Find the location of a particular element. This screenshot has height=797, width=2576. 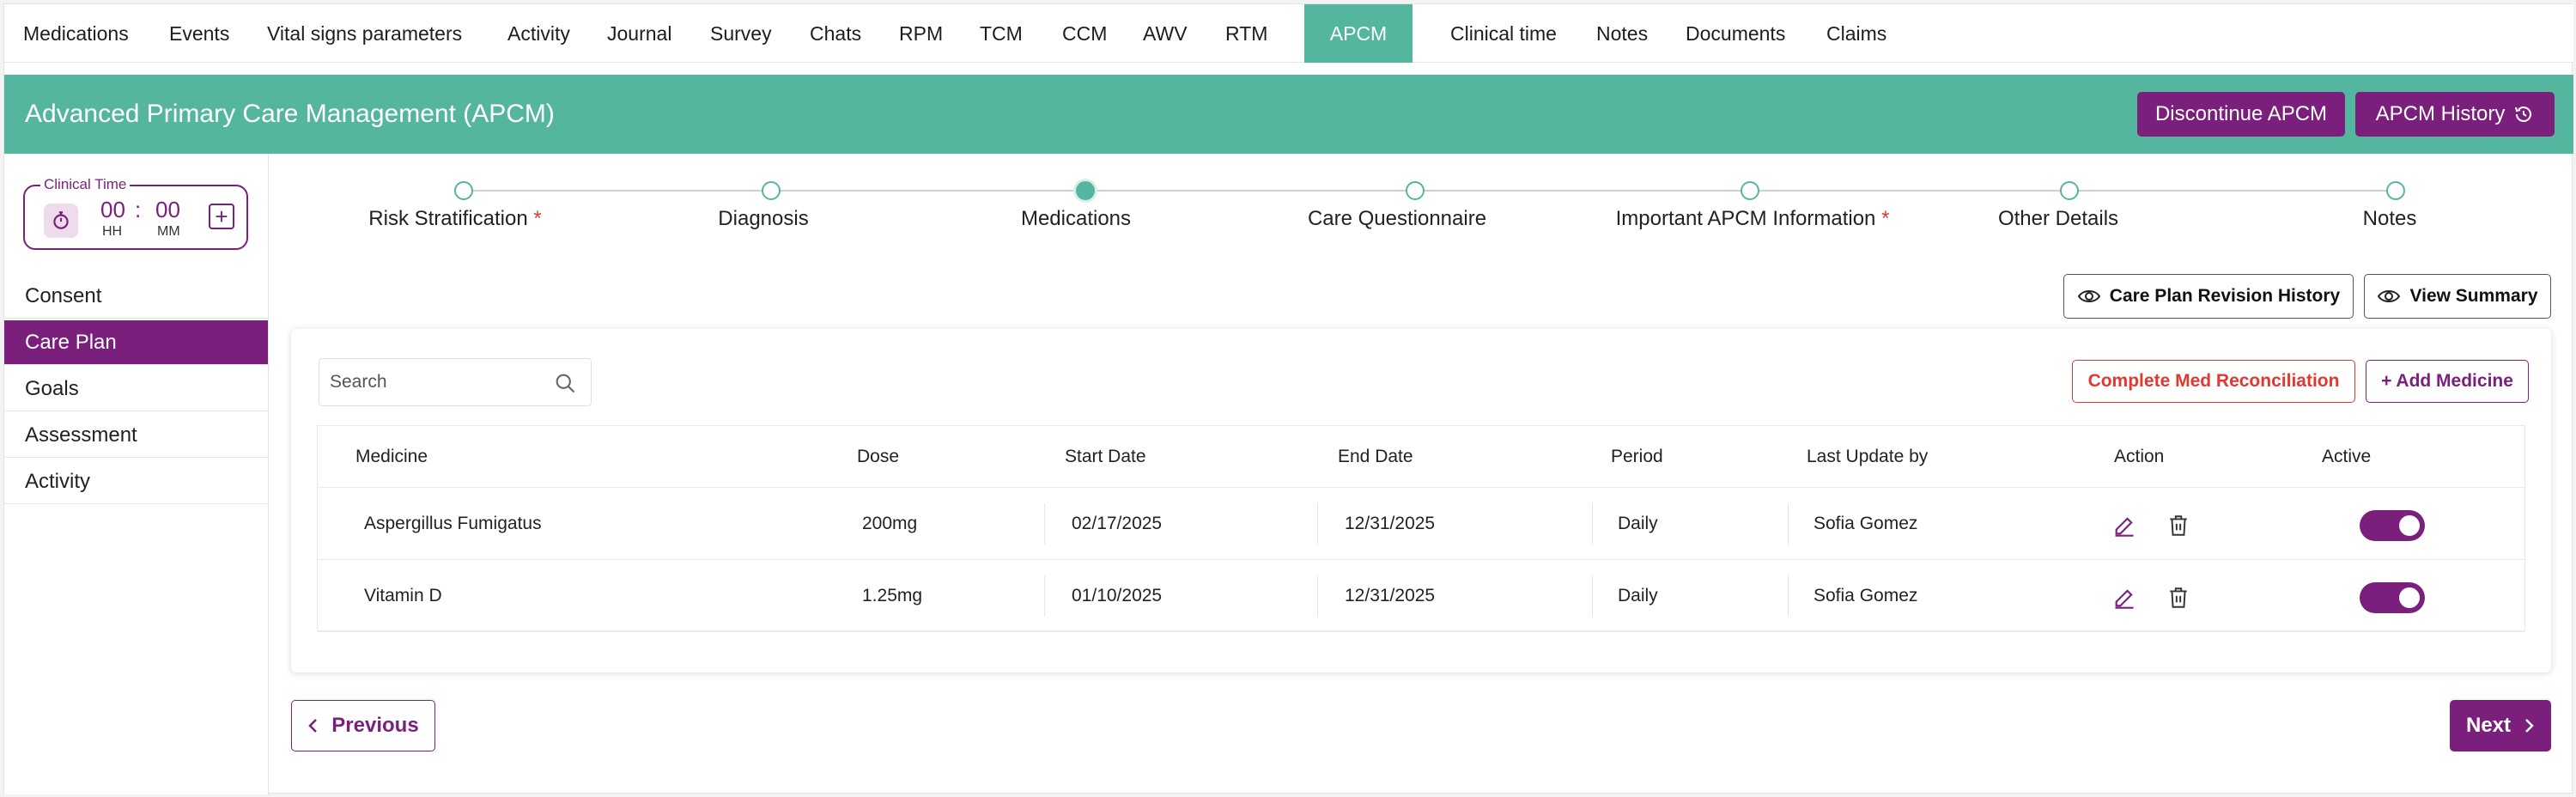

tab-ccm: CCM is located at coordinates (1085, 33).